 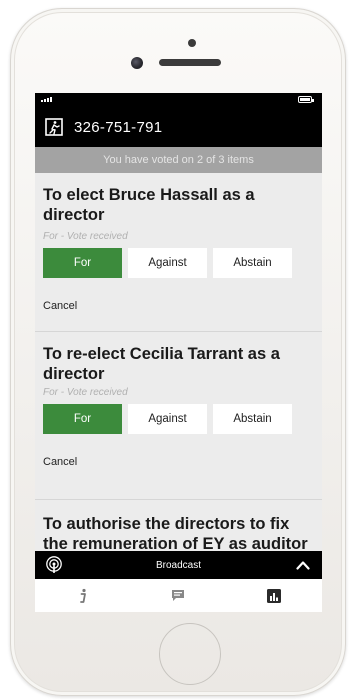 I want to click on tab-chat, so click(x=179, y=595).